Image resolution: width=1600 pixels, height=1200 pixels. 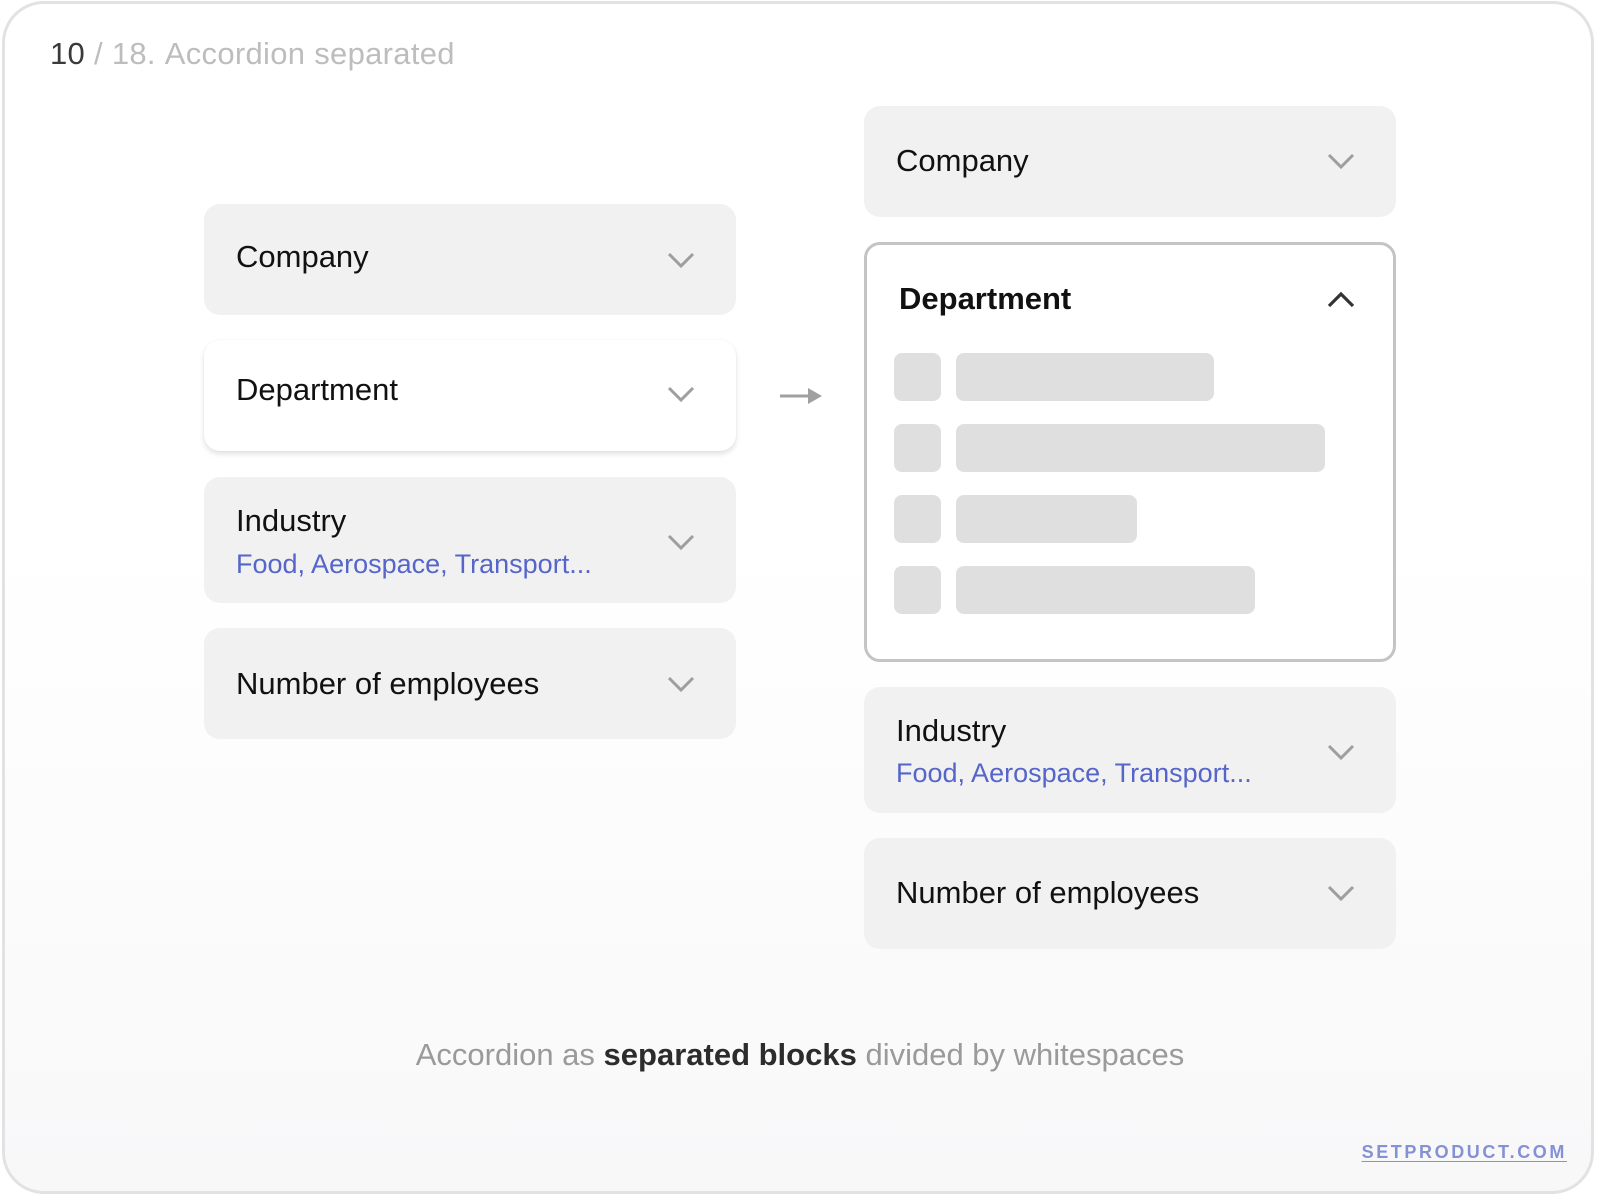 I want to click on slide-title: 10 / 18. Accordion separated, so click(x=252, y=54).